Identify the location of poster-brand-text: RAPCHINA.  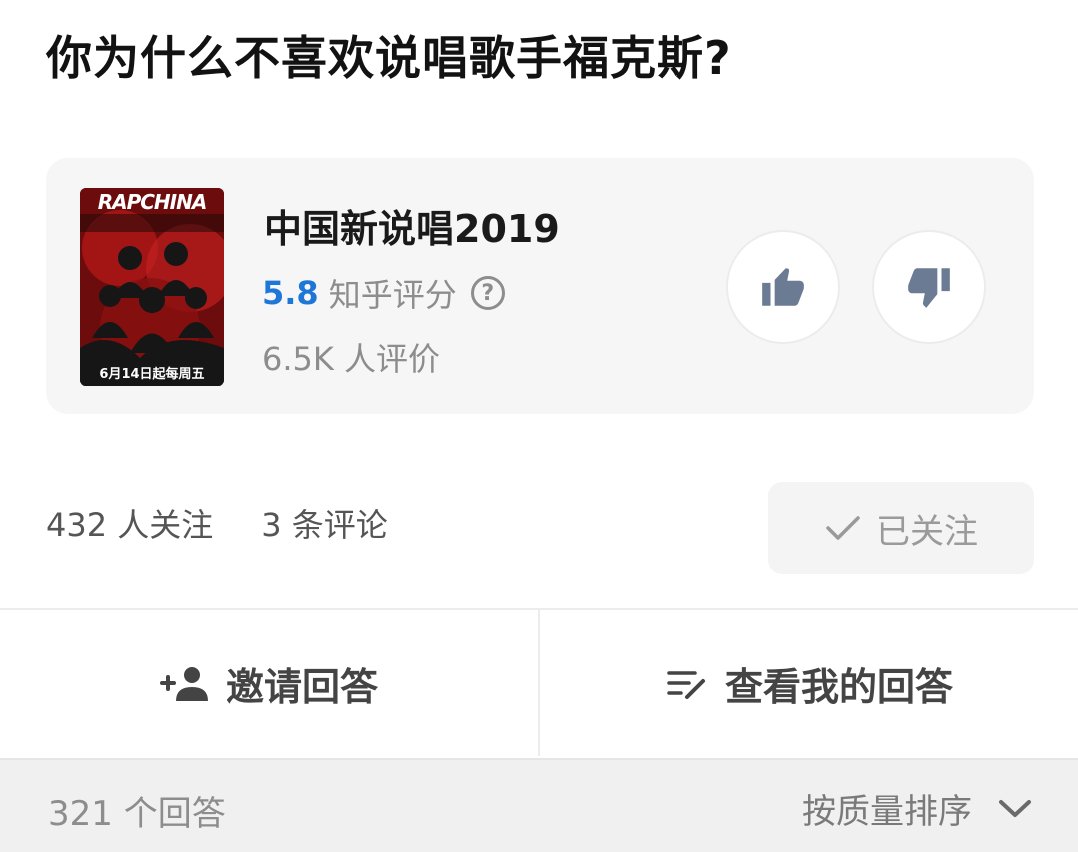
(152, 202).